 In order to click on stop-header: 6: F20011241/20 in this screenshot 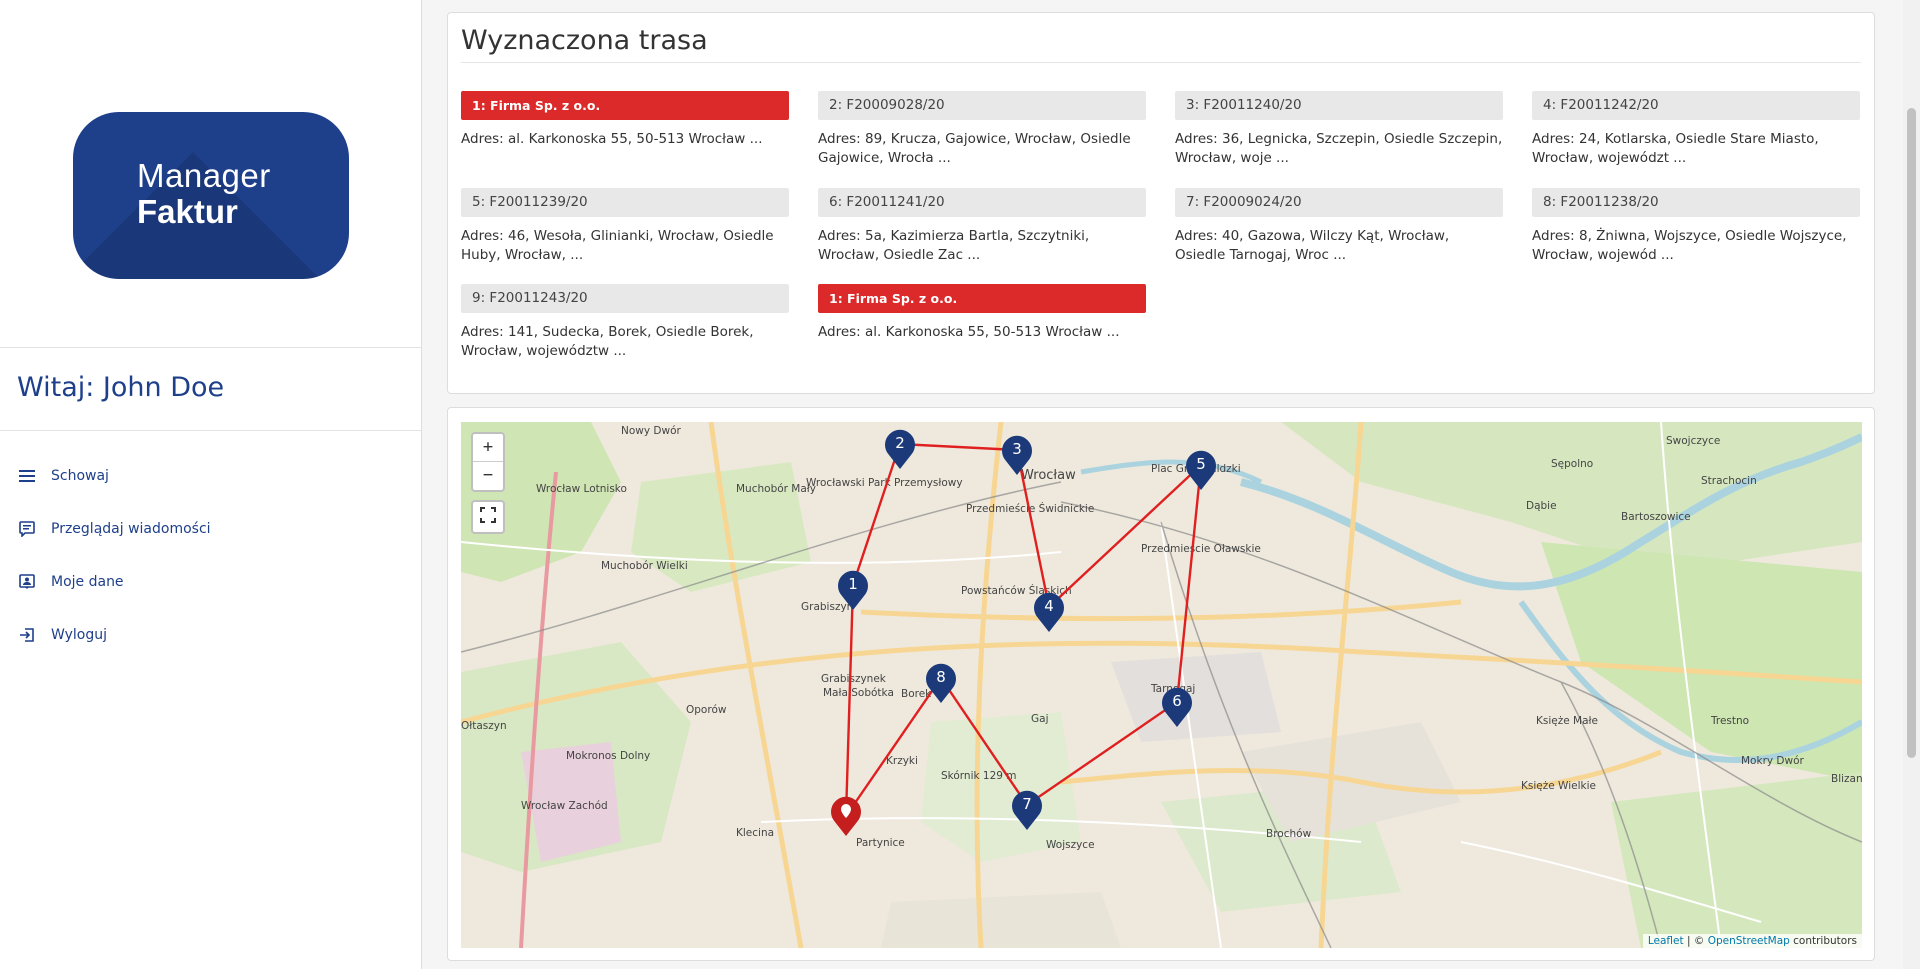, I will do `click(982, 202)`.